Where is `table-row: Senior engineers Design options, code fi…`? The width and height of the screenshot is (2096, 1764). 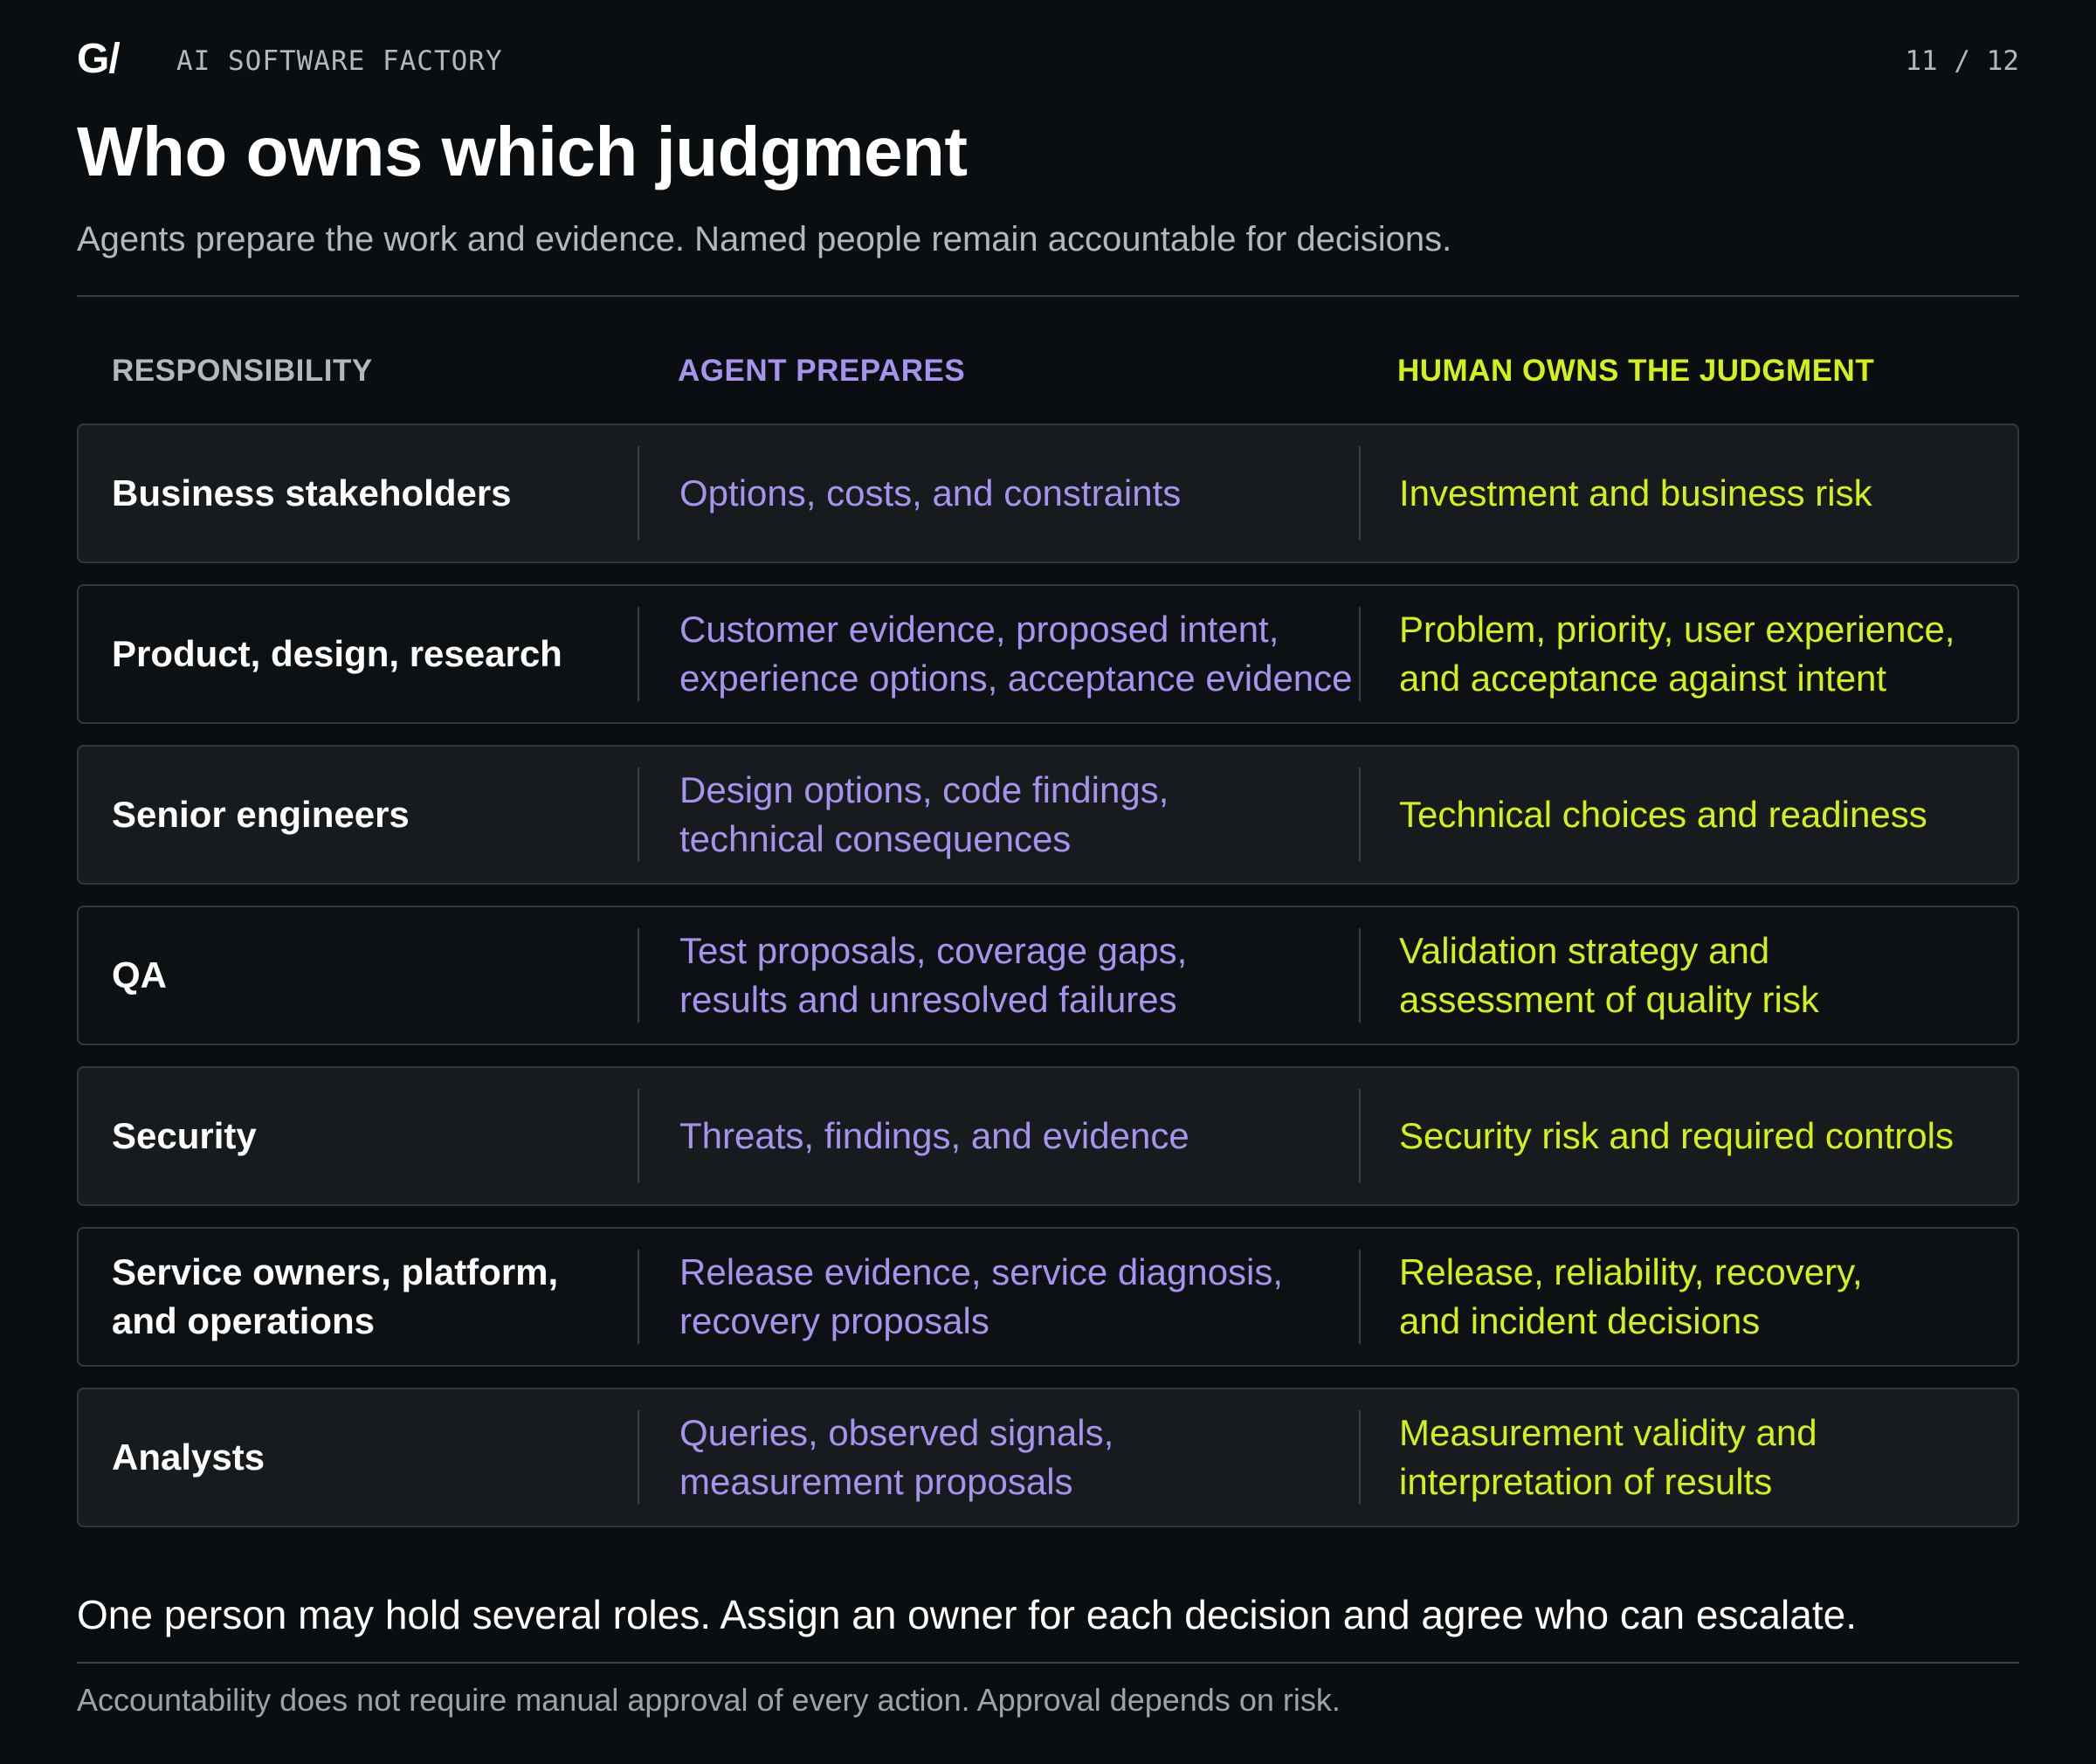 table-row: Senior engineers Design options, code fi… is located at coordinates (1048, 815).